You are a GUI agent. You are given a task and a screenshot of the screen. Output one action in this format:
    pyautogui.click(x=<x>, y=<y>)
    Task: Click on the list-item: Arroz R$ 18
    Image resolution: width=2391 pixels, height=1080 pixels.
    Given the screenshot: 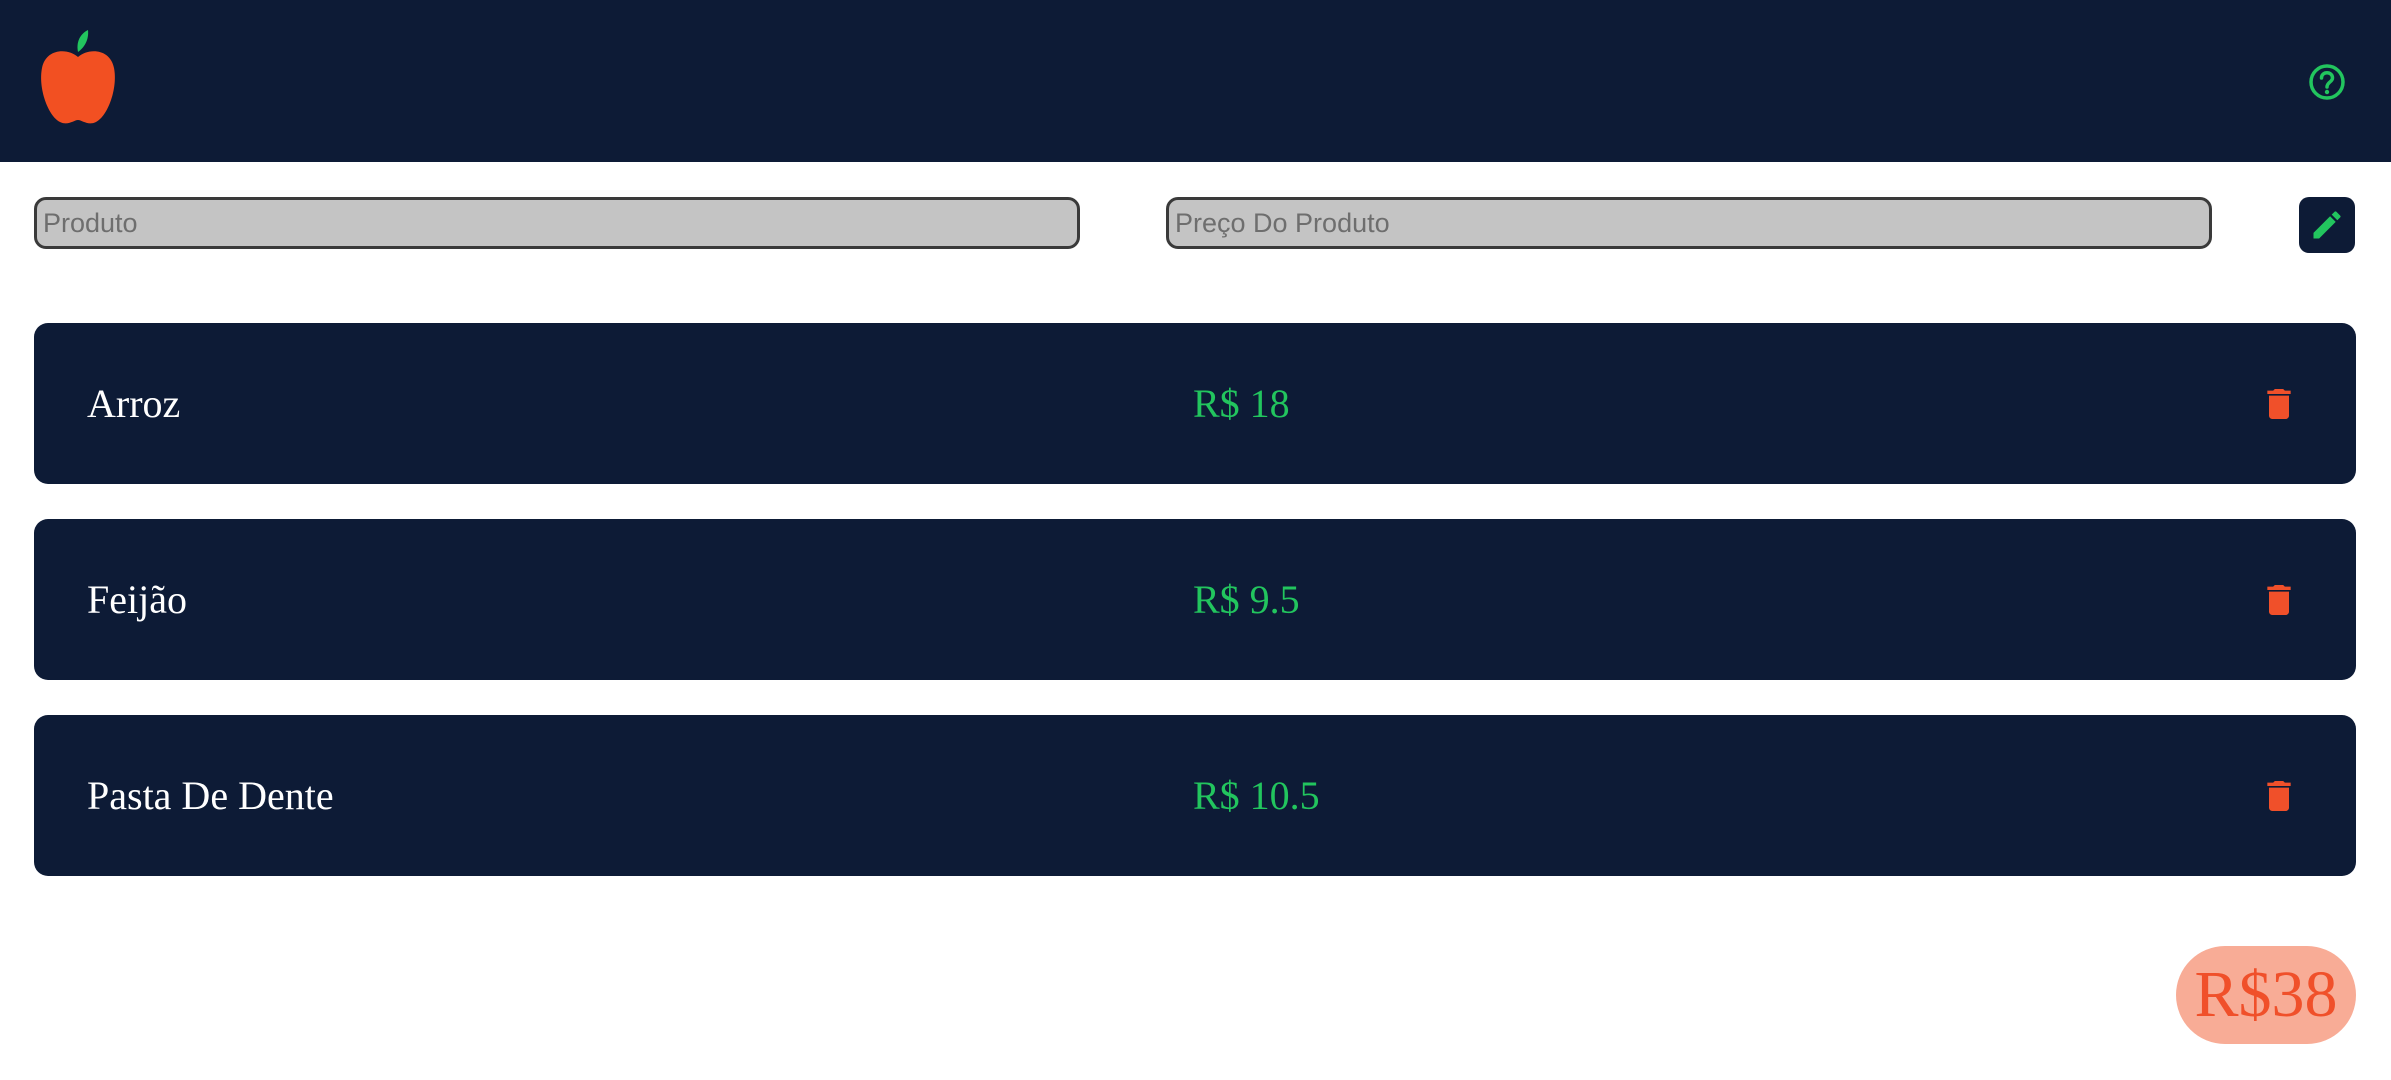 What is the action you would take?
    pyautogui.click(x=1195, y=403)
    